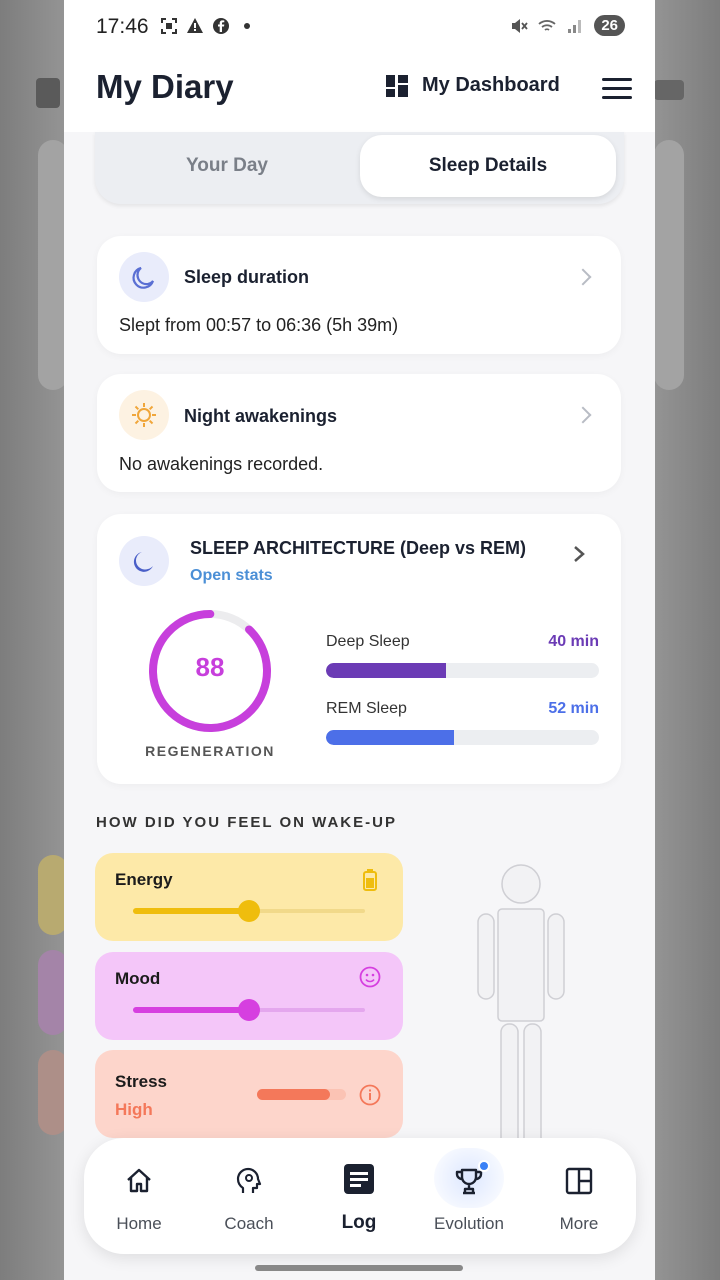  Describe the element at coordinates (139, 1223) in the screenshot. I see `nav-home-label: Home` at that location.